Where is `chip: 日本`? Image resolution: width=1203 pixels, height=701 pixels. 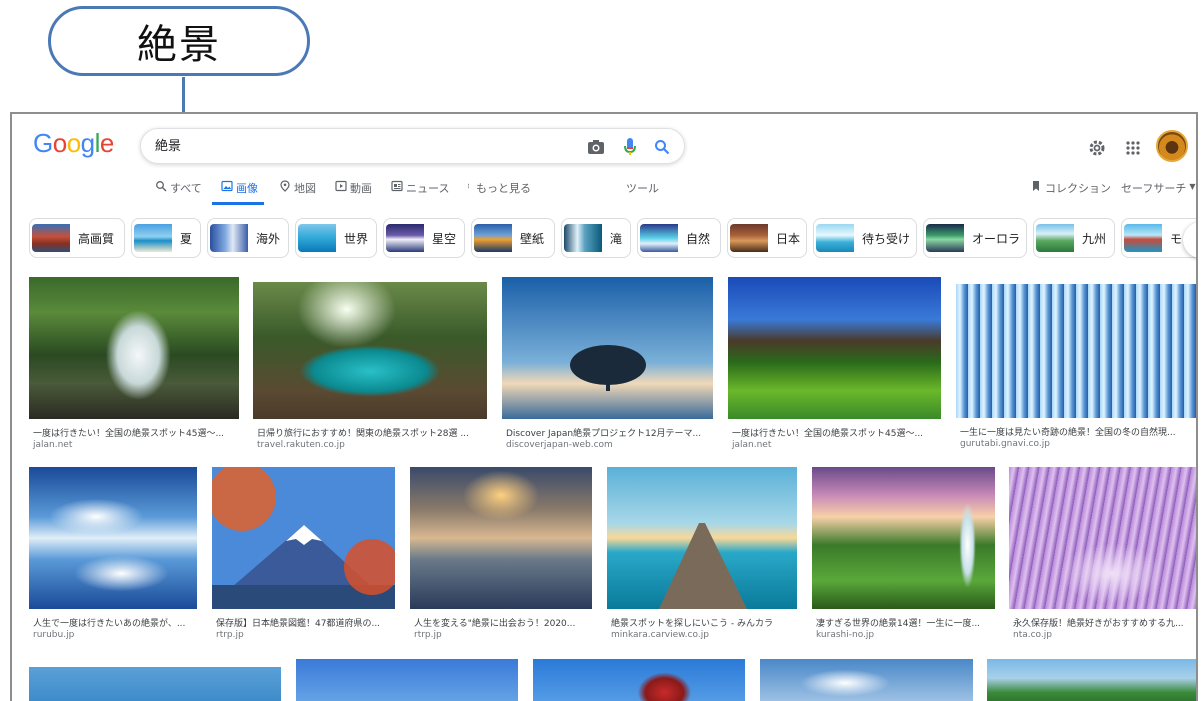 chip: 日本 is located at coordinates (767, 238).